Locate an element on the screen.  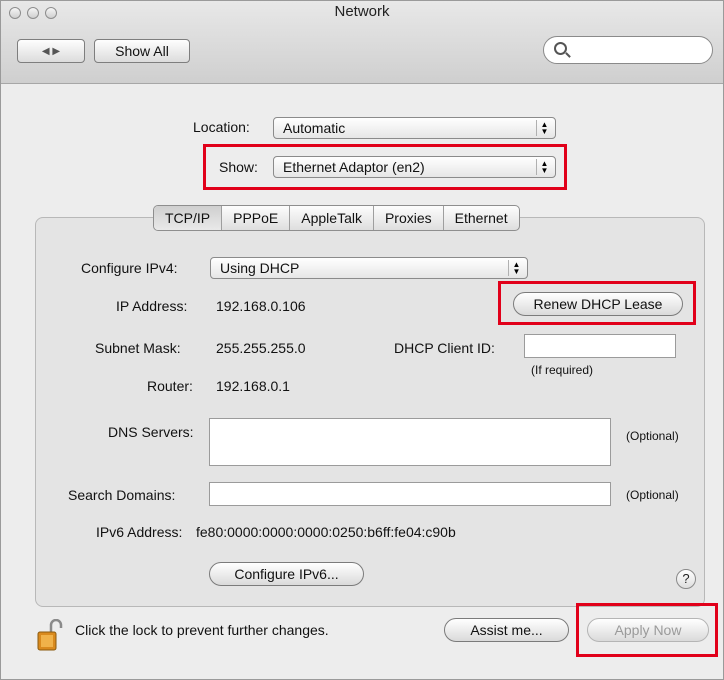
configure-ipv4-value: Using DHCP is located at coordinates (260, 268).